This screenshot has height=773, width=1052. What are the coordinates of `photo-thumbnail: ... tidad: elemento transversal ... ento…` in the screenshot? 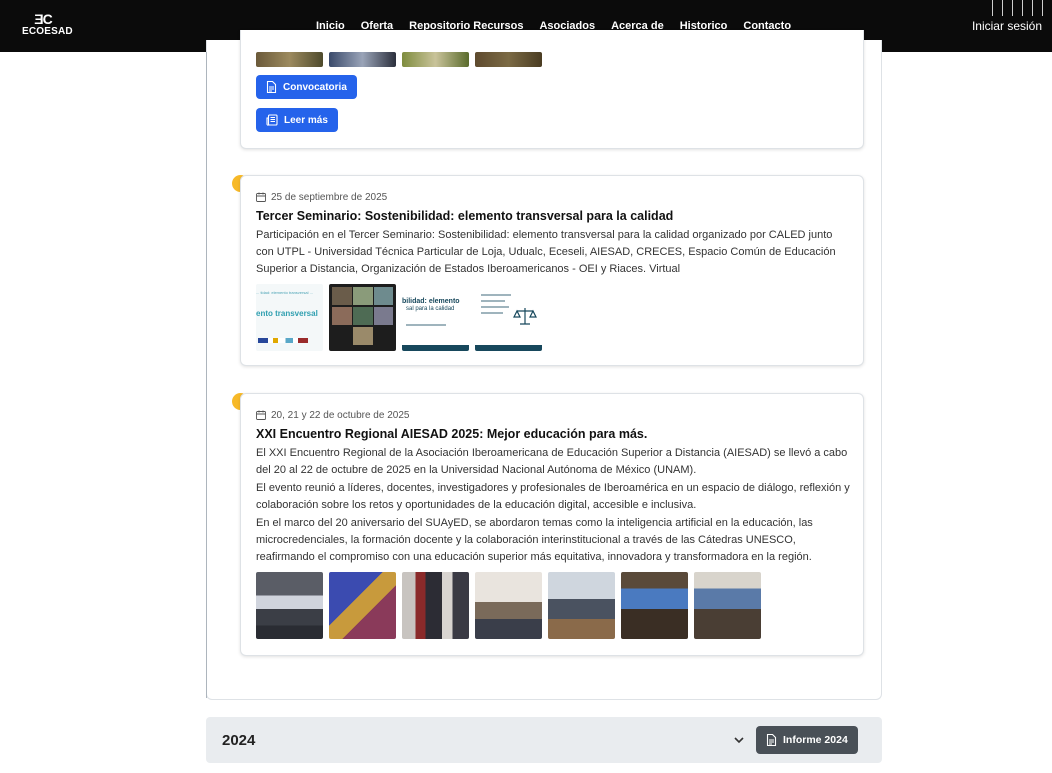 It's located at (289, 317).